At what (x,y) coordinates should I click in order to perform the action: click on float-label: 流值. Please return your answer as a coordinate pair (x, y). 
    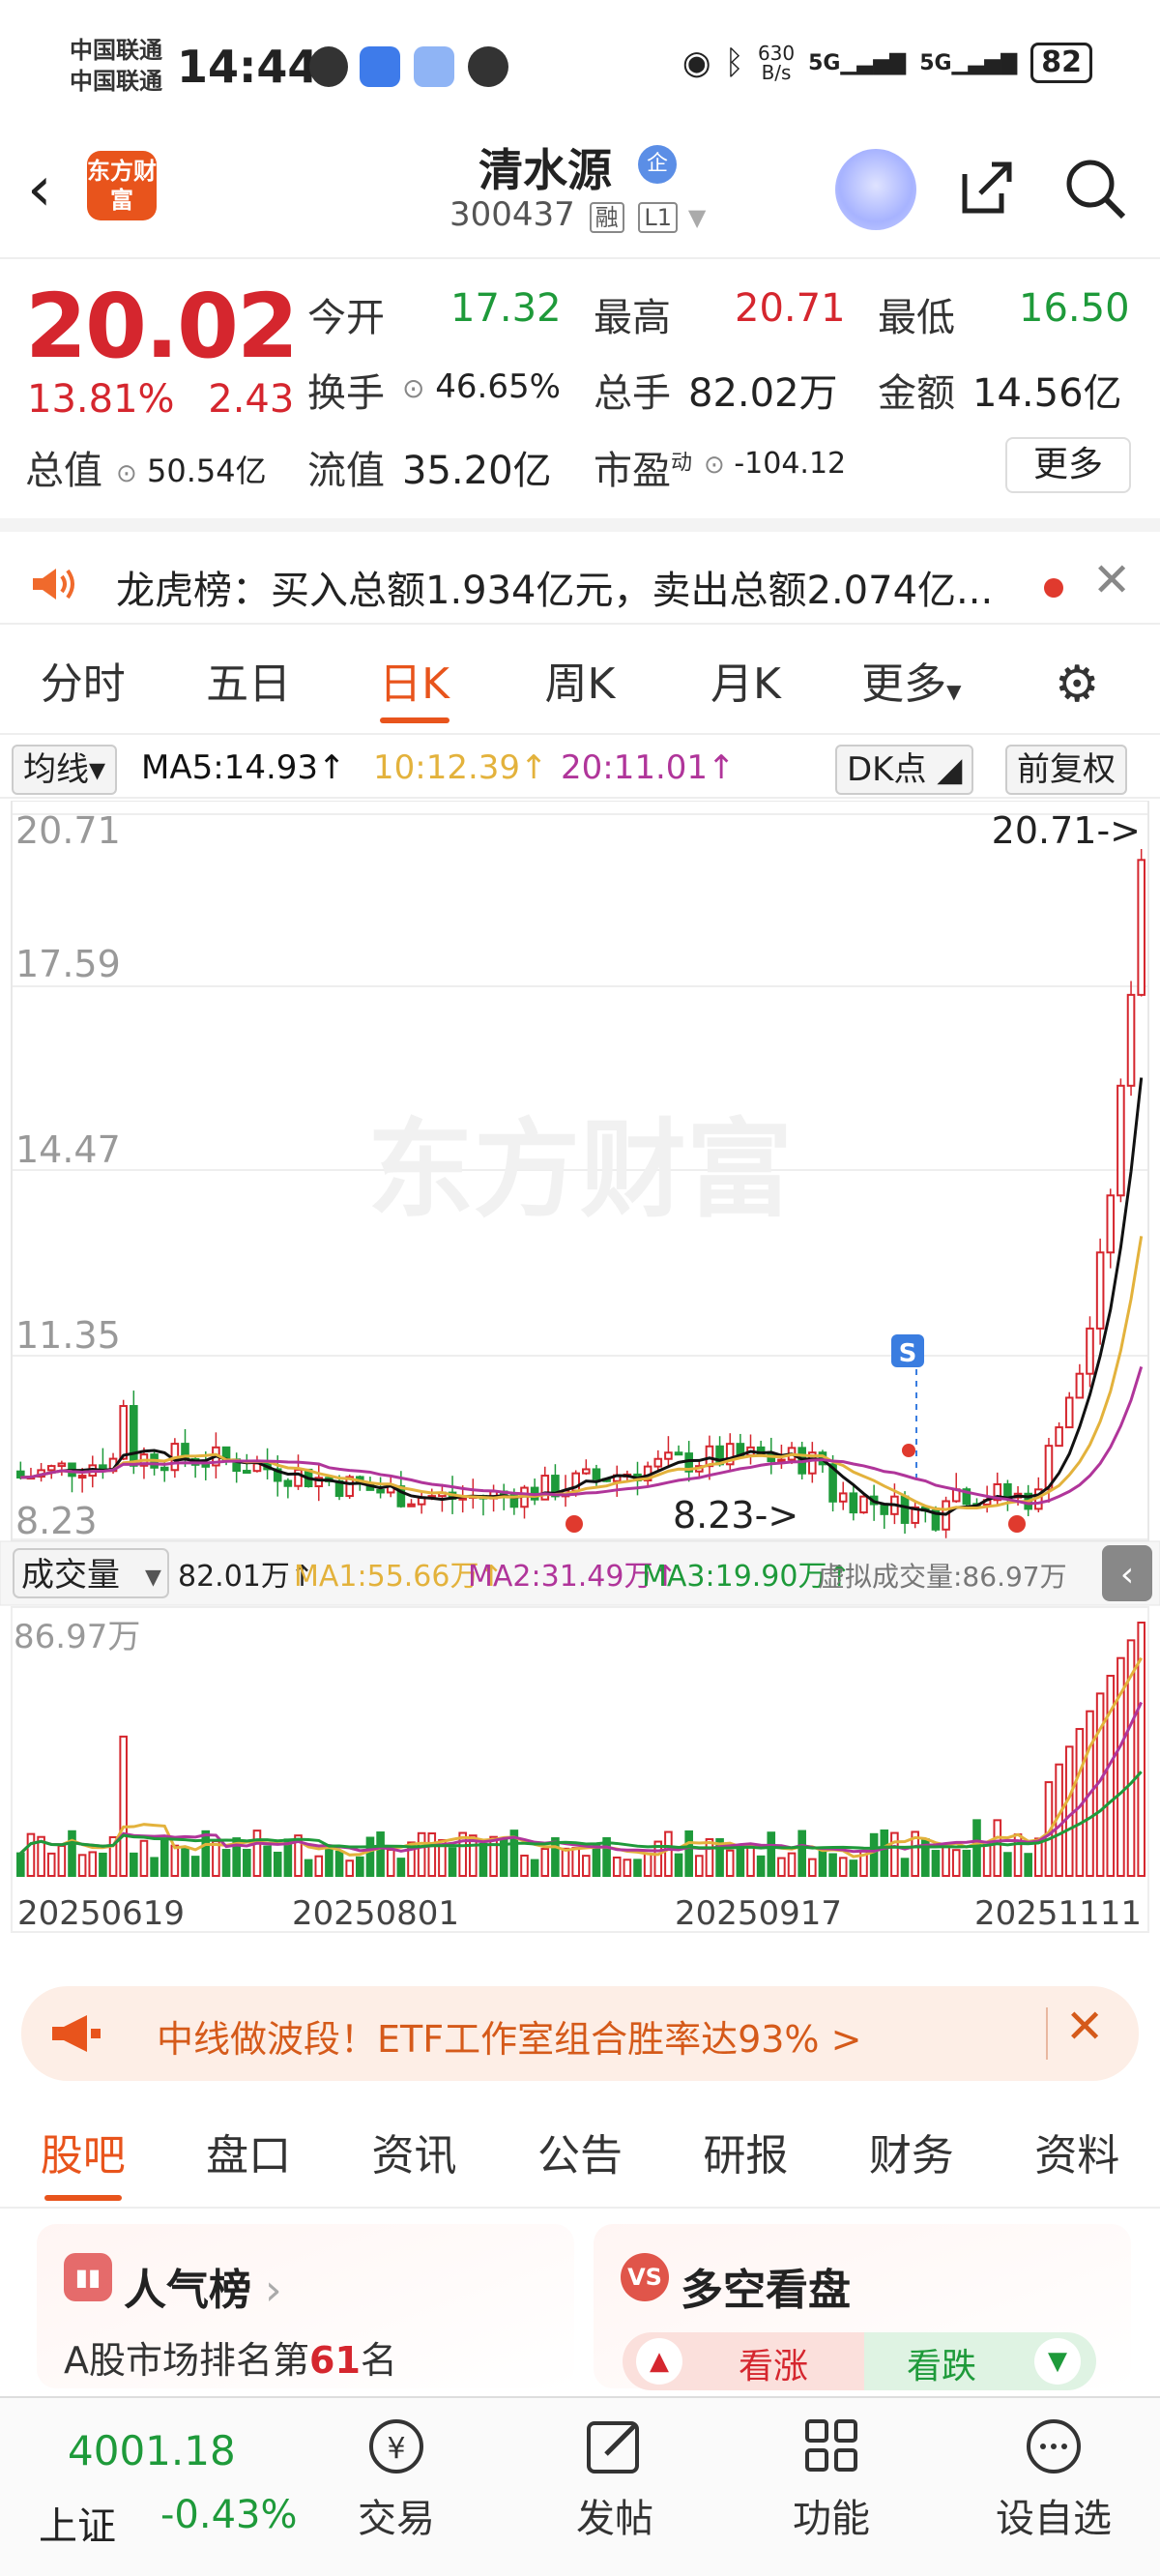
    Looking at the image, I should click on (346, 471).